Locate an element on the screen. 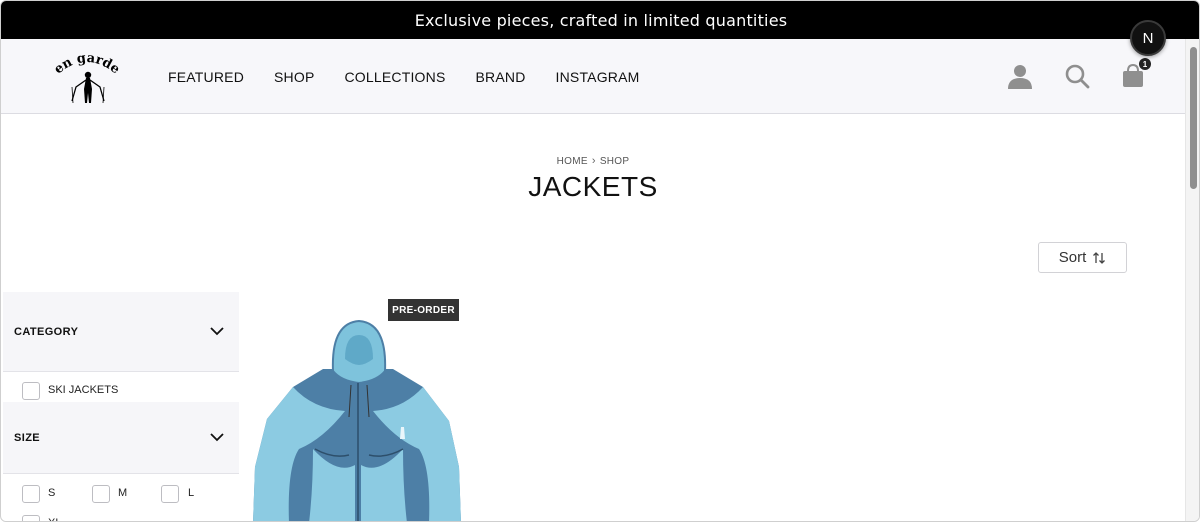 This screenshot has width=1200, height=522. sort-arrows-icon is located at coordinates (1099, 257).